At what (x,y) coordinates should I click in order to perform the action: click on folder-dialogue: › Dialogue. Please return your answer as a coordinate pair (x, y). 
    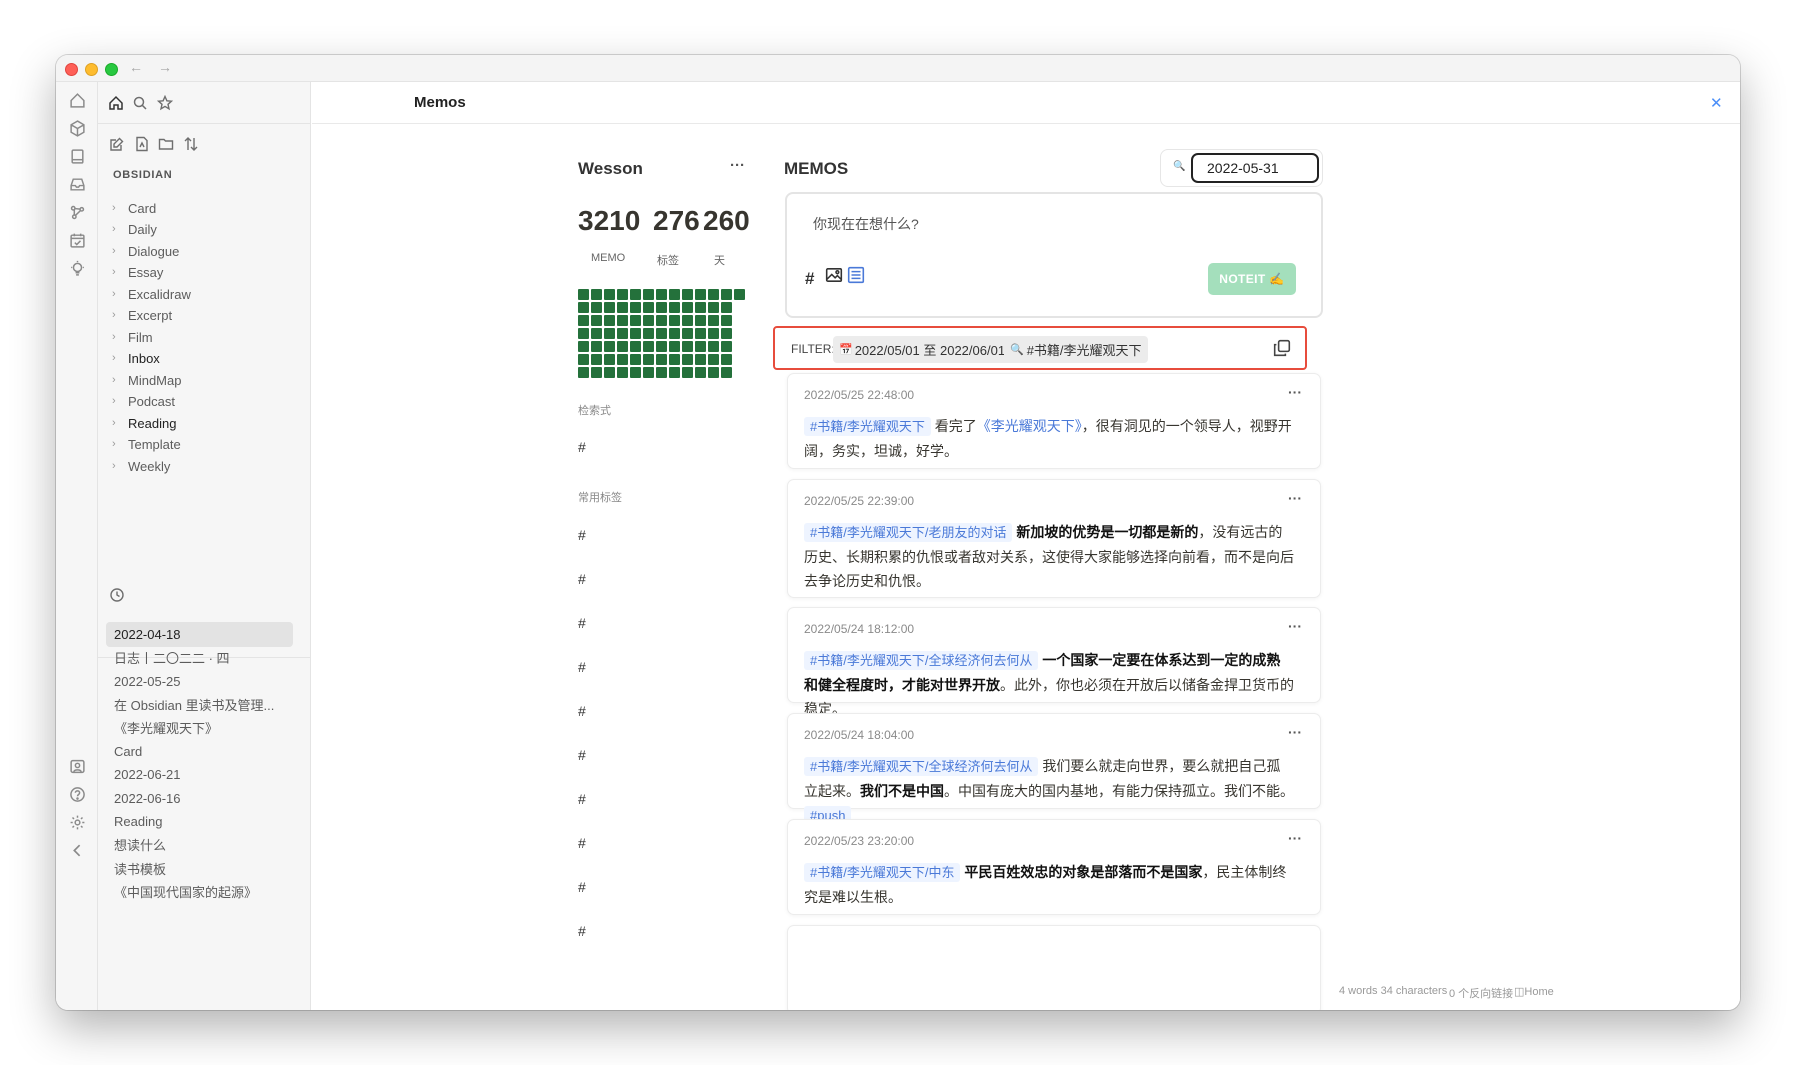
    Looking at the image, I should click on (145, 251).